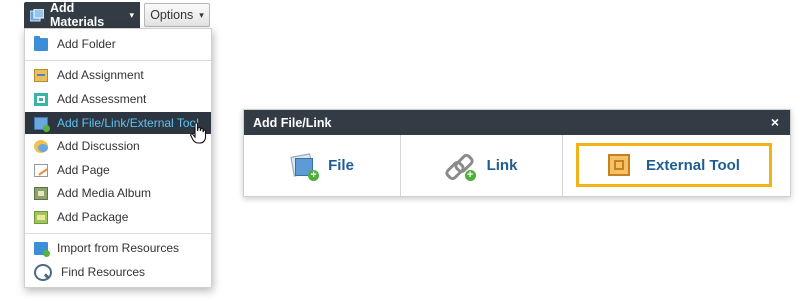 The width and height of the screenshot is (800, 301). What do you see at coordinates (41, 217) in the screenshot?
I see `package-icon` at bounding box center [41, 217].